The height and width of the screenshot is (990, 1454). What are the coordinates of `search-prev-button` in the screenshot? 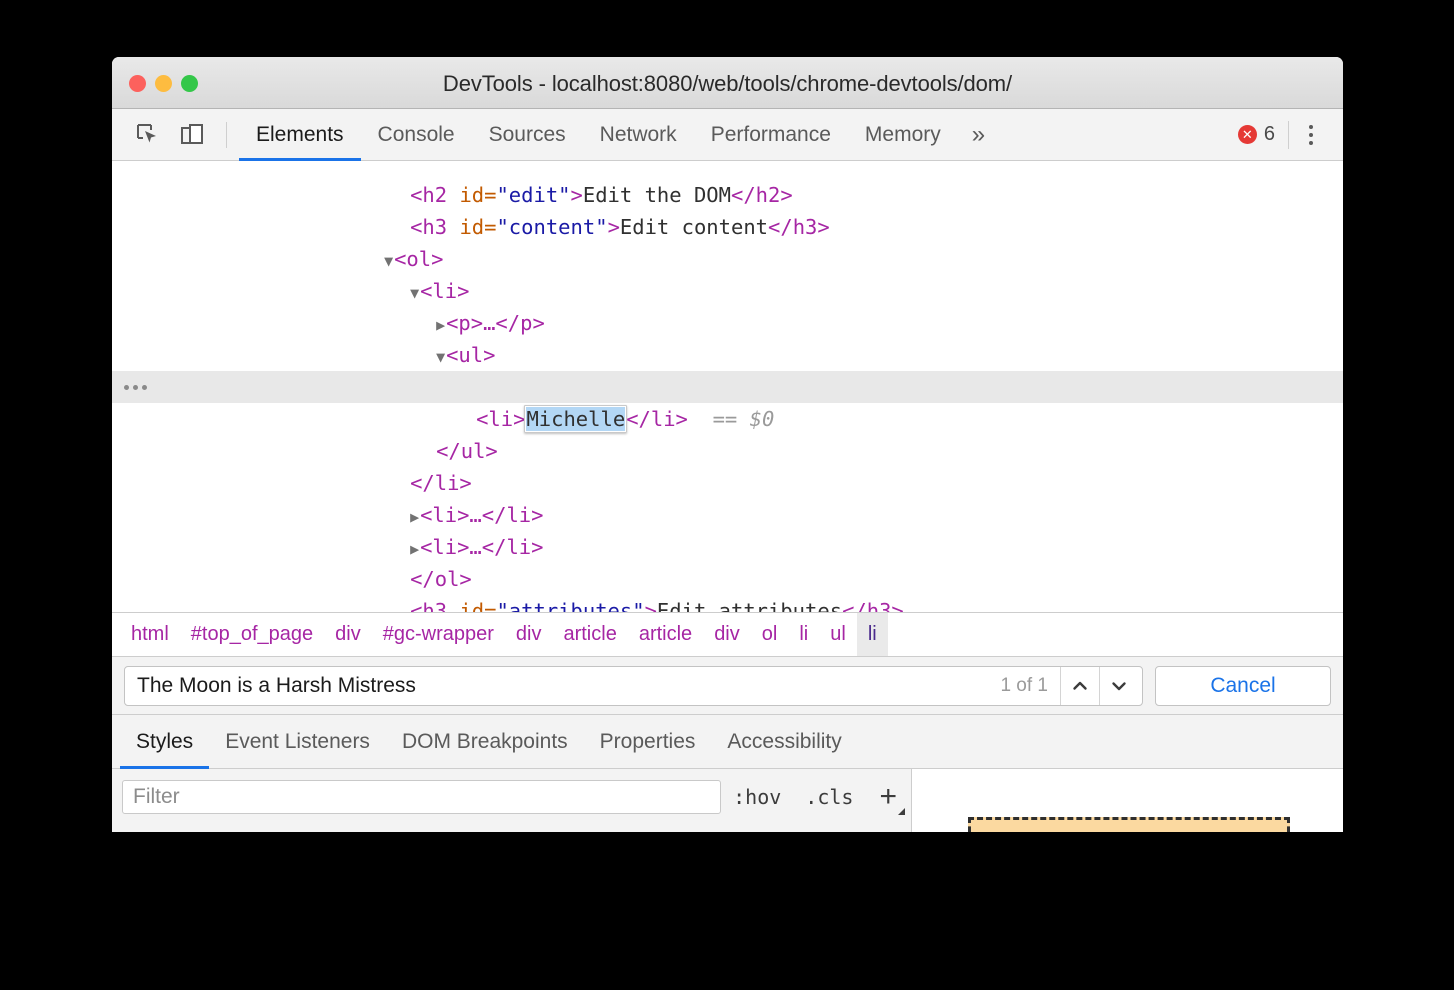 It's located at (1079, 685).